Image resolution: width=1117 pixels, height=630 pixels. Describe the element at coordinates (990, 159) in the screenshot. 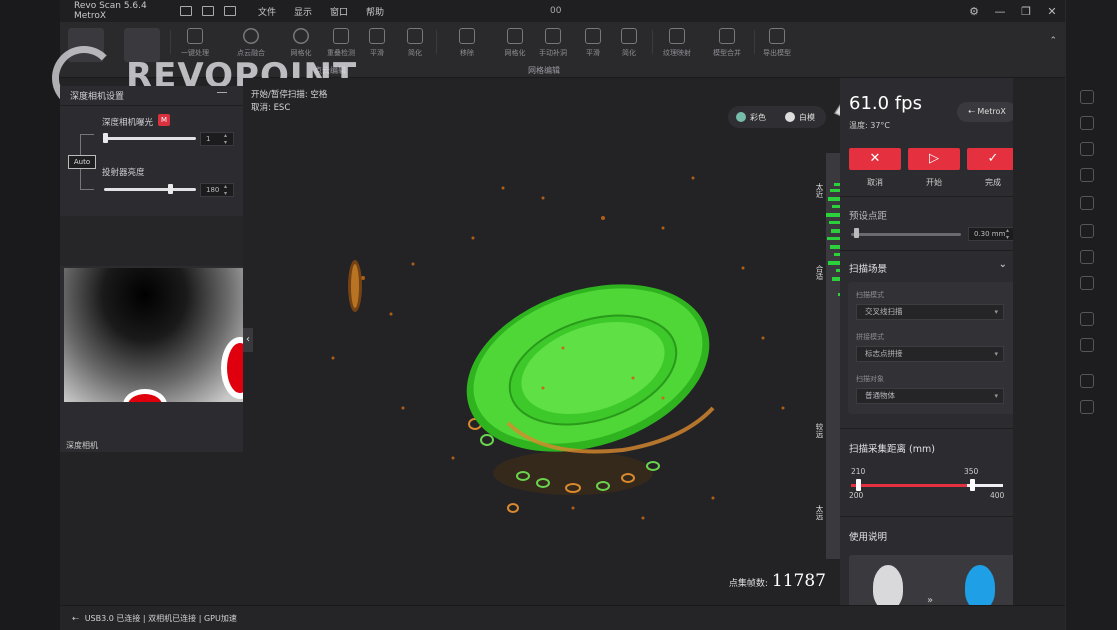

I see `finish-scan-button: ✓` at that location.